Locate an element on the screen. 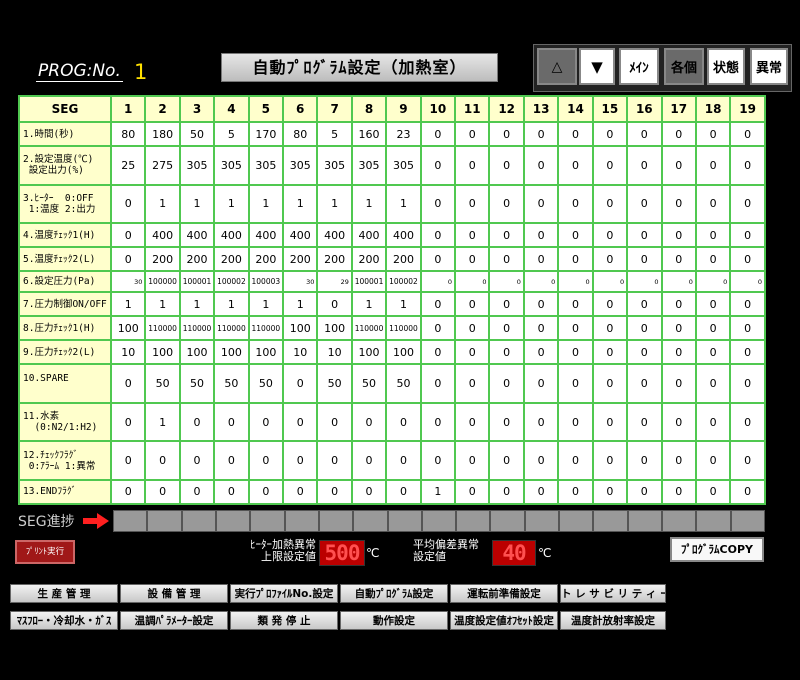 Image resolution: width=800 pixels, height=680 pixels. table-cell: 170 is located at coordinates (266, 134).